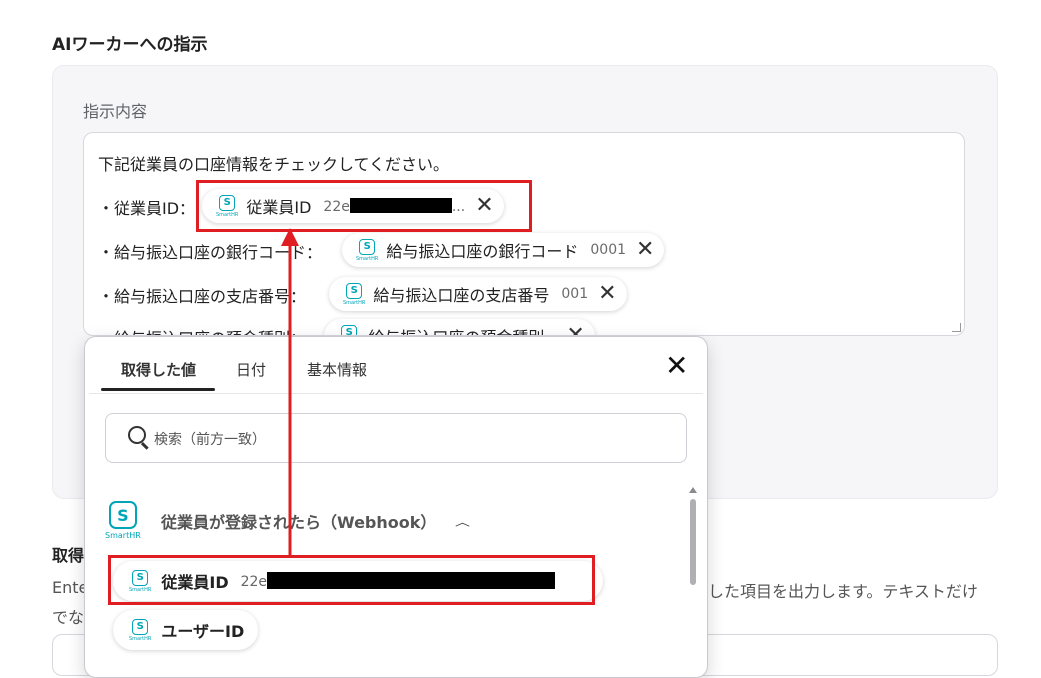 Image resolution: width=1041 pixels, height=678 pixels. Describe the element at coordinates (351, 580) in the screenshot. I see `highlight-box-list-item` at that location.